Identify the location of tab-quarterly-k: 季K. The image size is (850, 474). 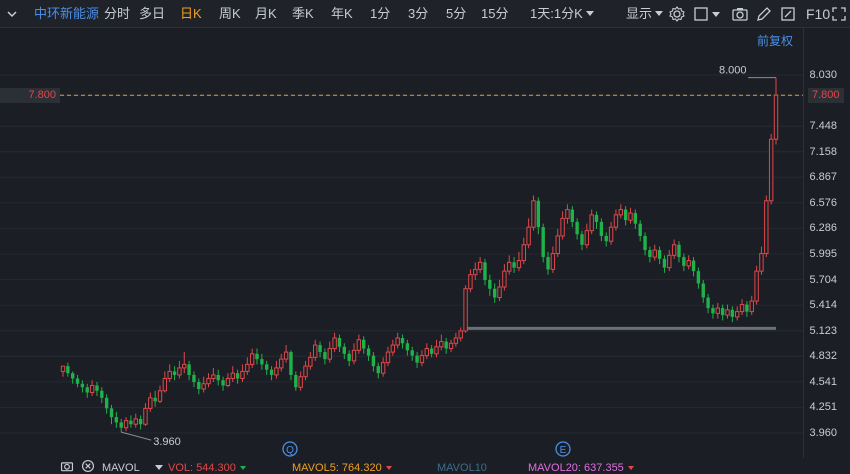
(303, 14).